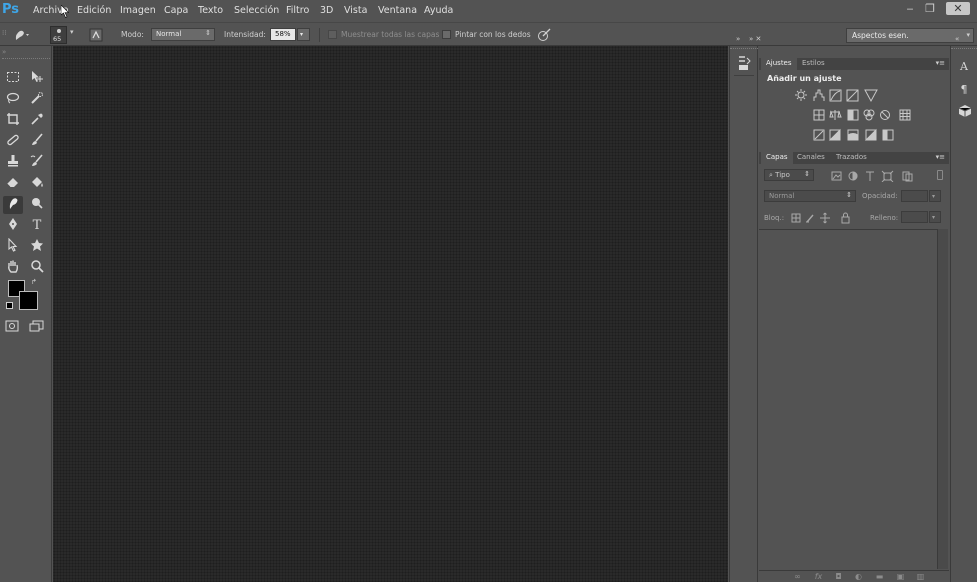  Describe the element at coordinates (782, 196) in the screenshot. I see `blend-mode-value: Normal` at that location.